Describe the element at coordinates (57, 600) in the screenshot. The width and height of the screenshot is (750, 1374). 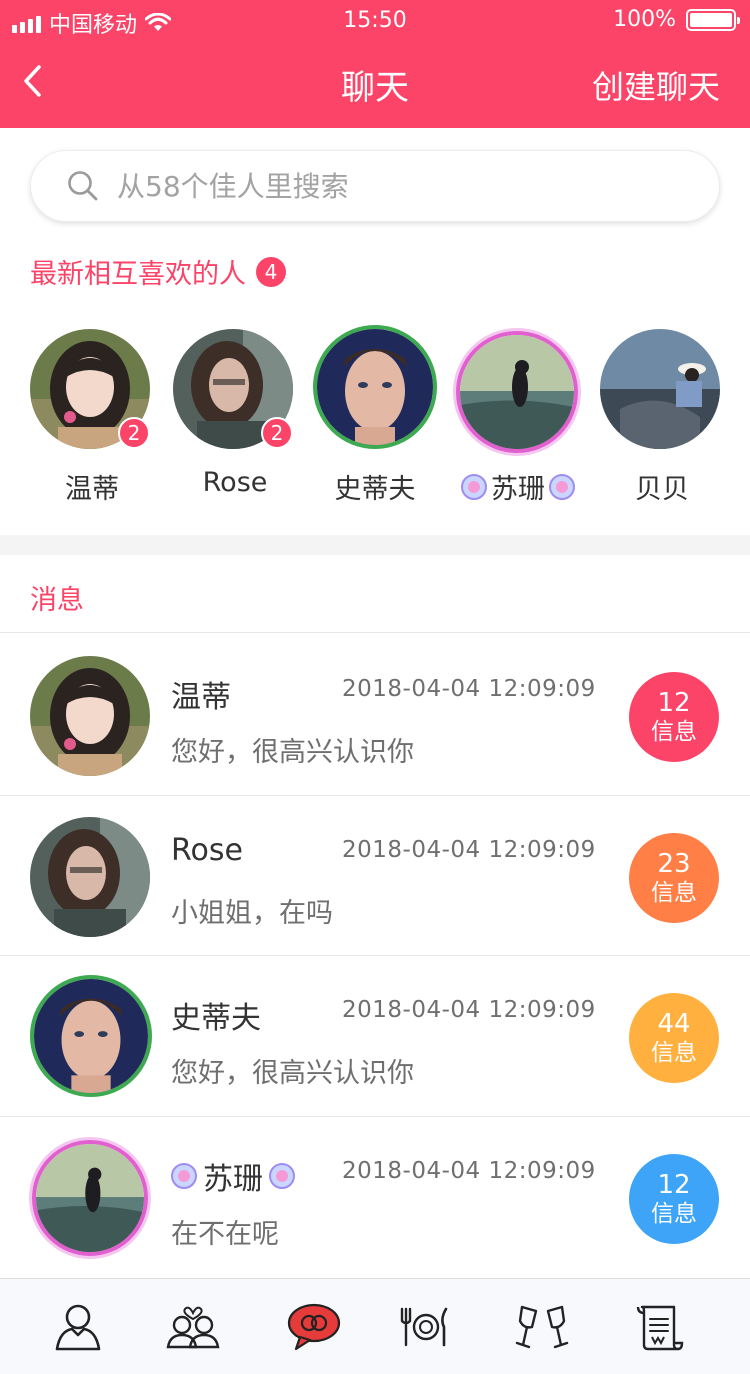
I see `messages-title: 消息` at that location.